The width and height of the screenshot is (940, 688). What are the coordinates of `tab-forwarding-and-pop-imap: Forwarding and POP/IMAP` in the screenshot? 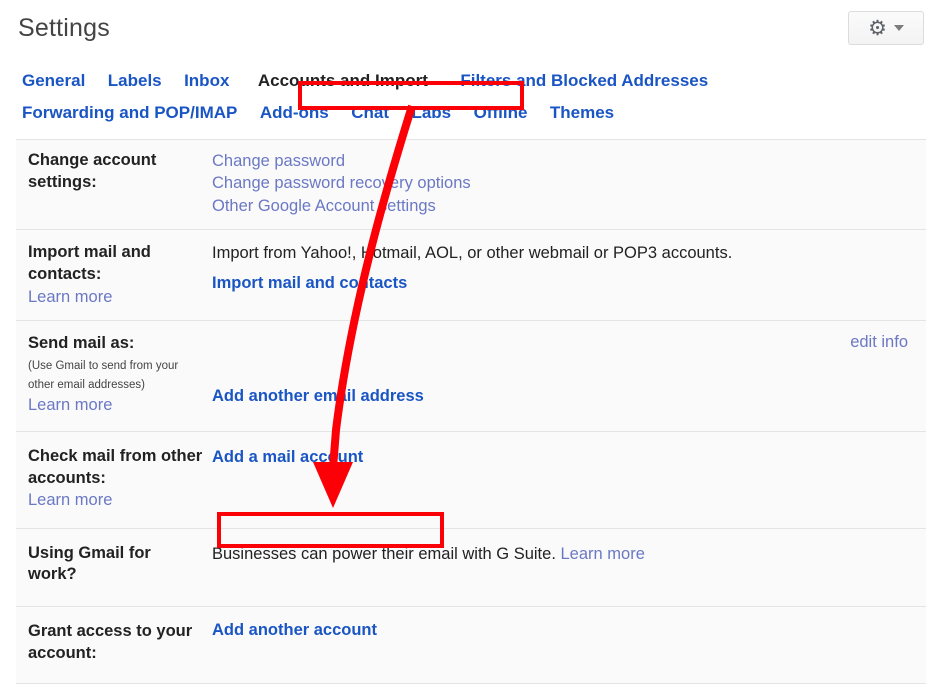 It's located at (129, 113).